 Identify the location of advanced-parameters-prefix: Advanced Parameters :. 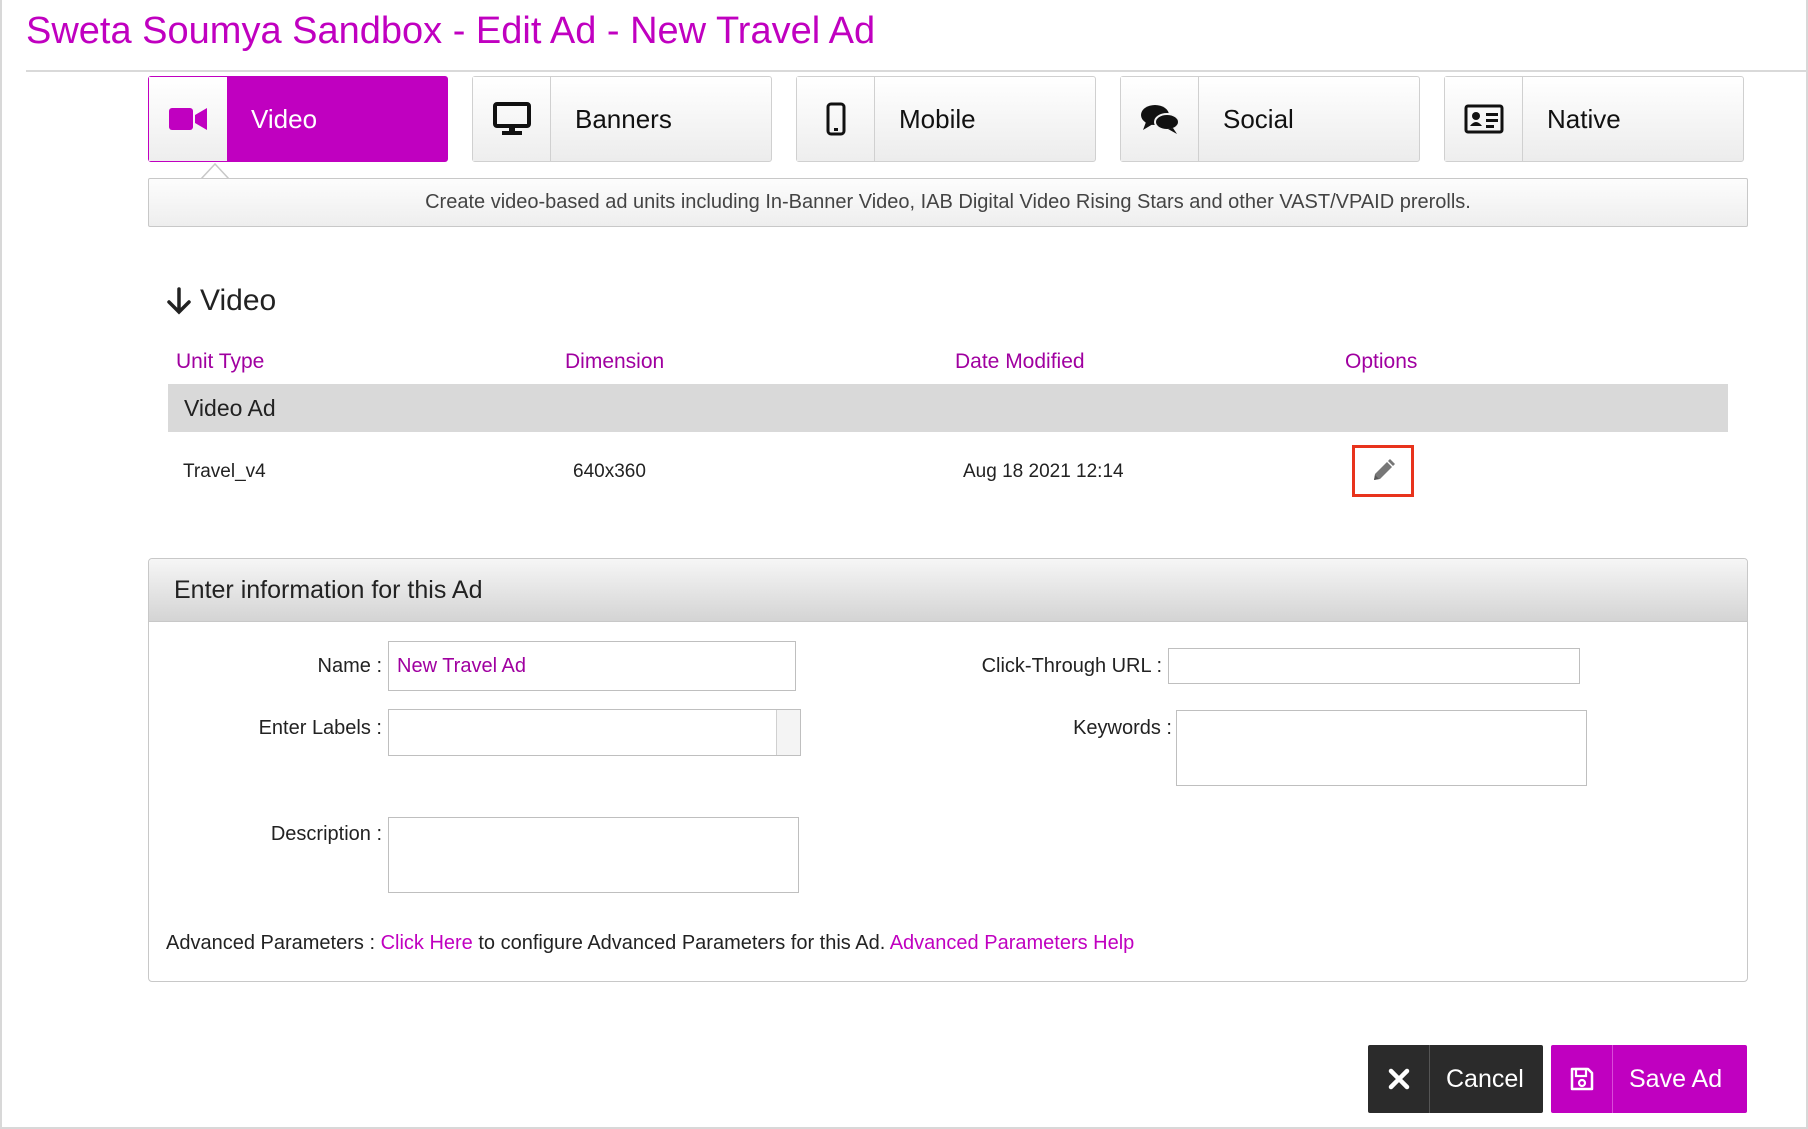
(273, 943).